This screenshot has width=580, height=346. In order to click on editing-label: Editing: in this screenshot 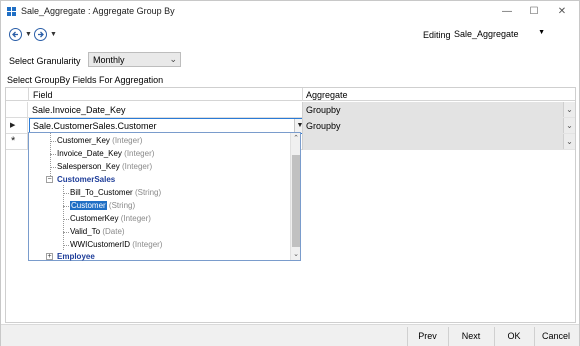, I will do `click(438, 35)`.